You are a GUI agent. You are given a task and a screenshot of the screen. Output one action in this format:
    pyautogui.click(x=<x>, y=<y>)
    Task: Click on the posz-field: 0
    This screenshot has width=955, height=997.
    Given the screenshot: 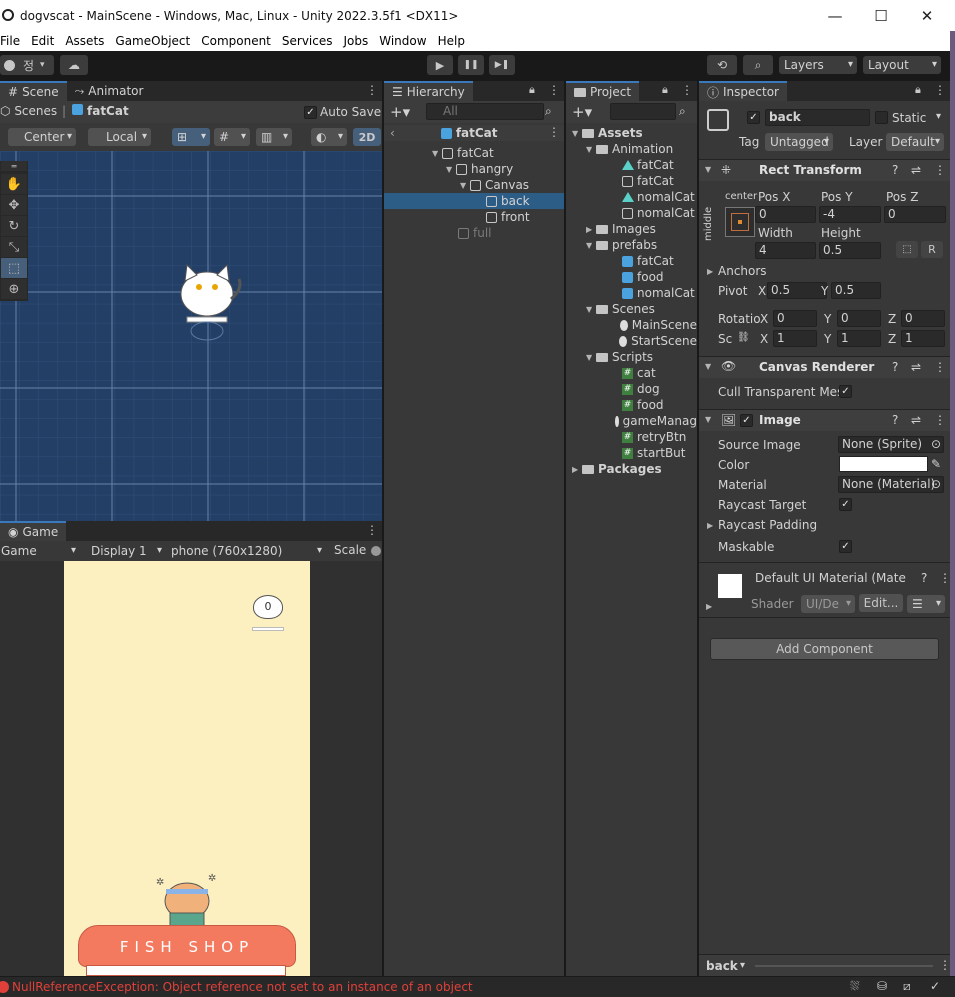 What is the action you would take?
    pyautogui.click(x=915, y=214)
    